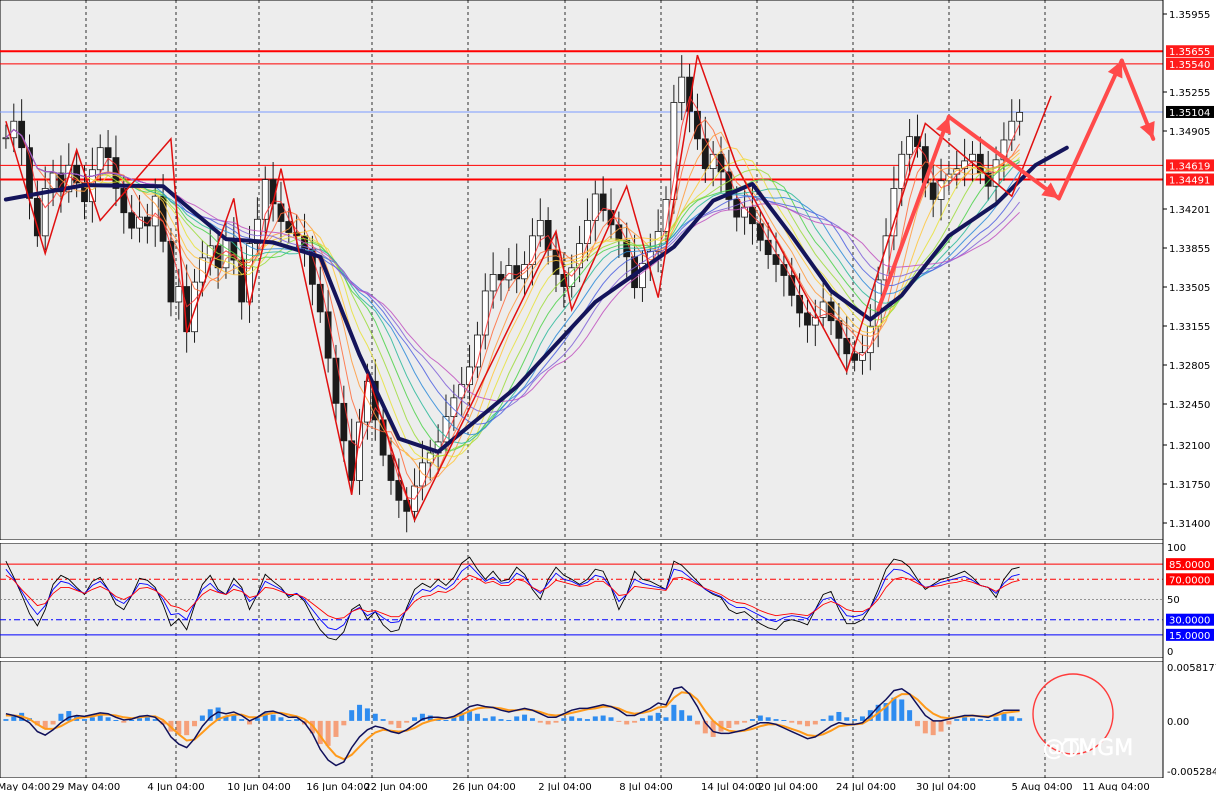 This screenshot has width=1216, height=791. I want to click on time-tick-label: 14 Jul 04:00, so click(731, 786).